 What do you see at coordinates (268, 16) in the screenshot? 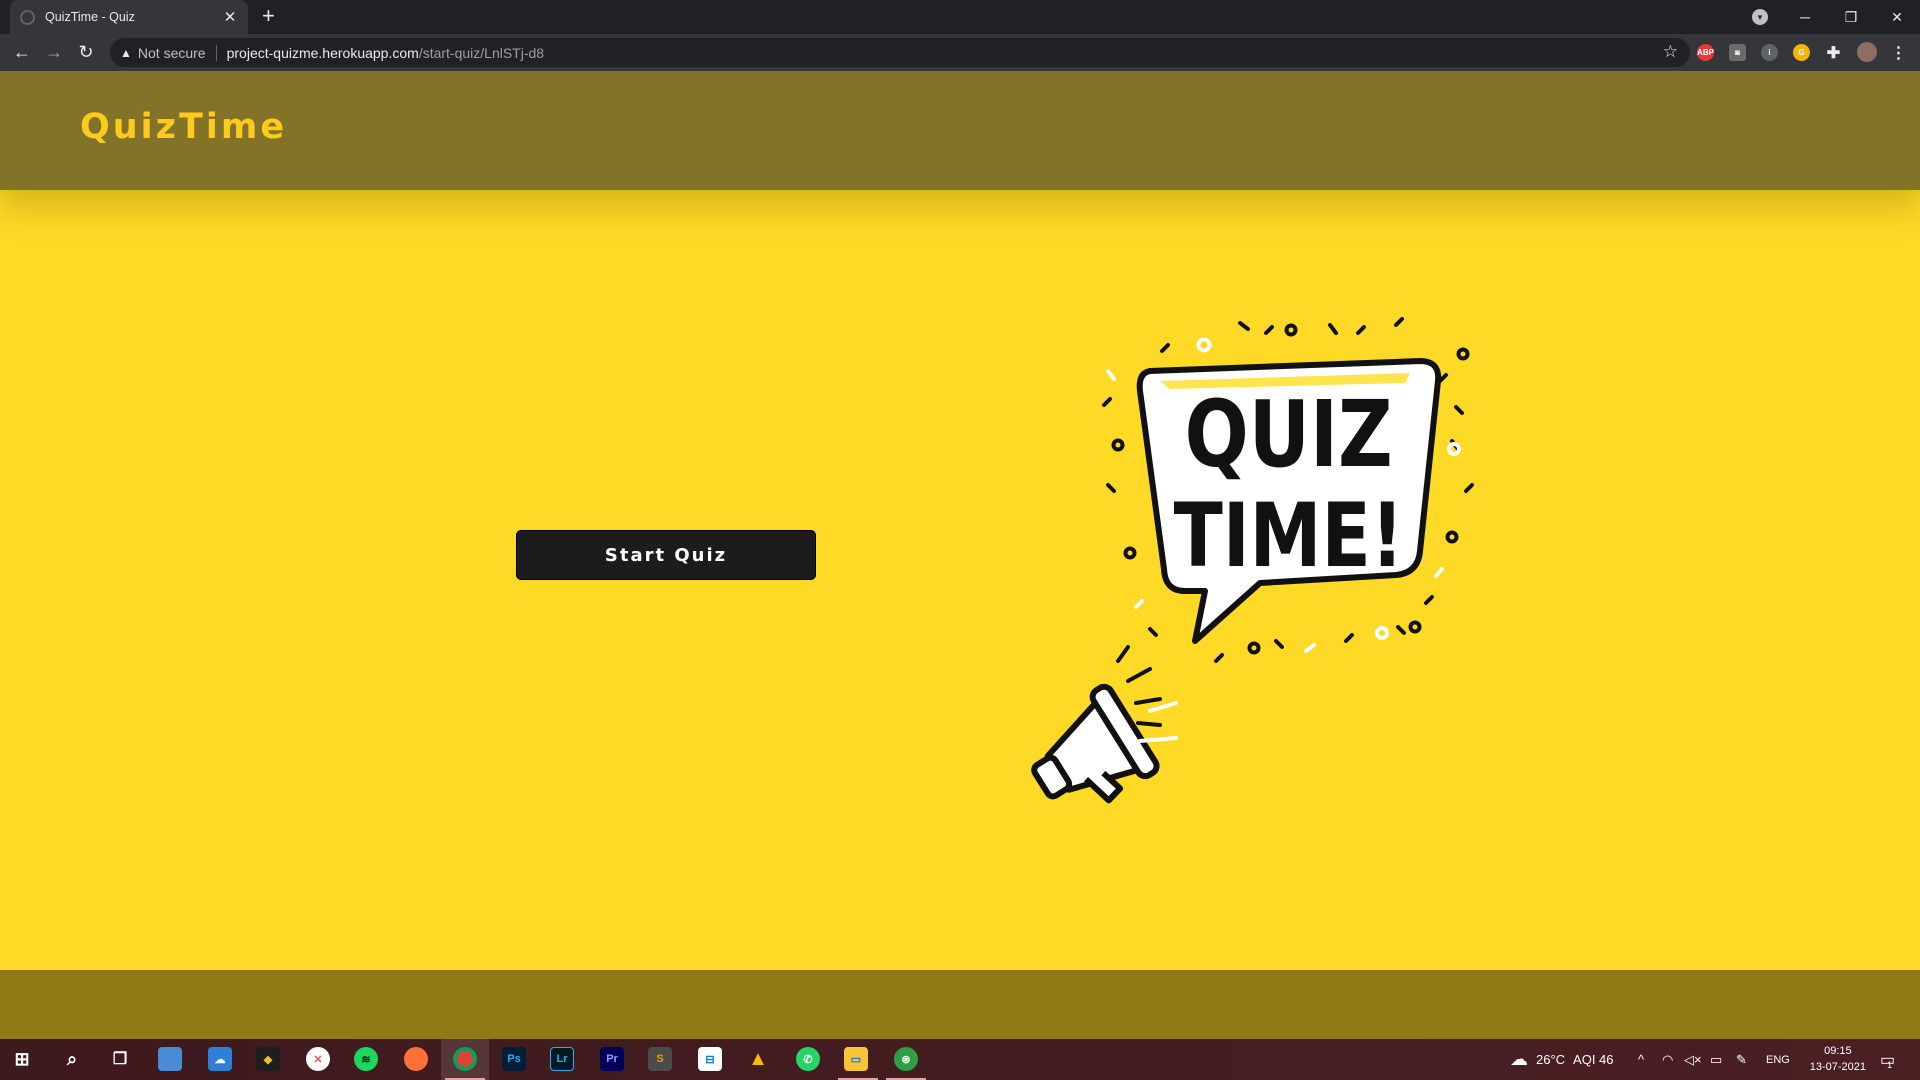
I see `new-tab-button: +` at bounding box center [268, 16].